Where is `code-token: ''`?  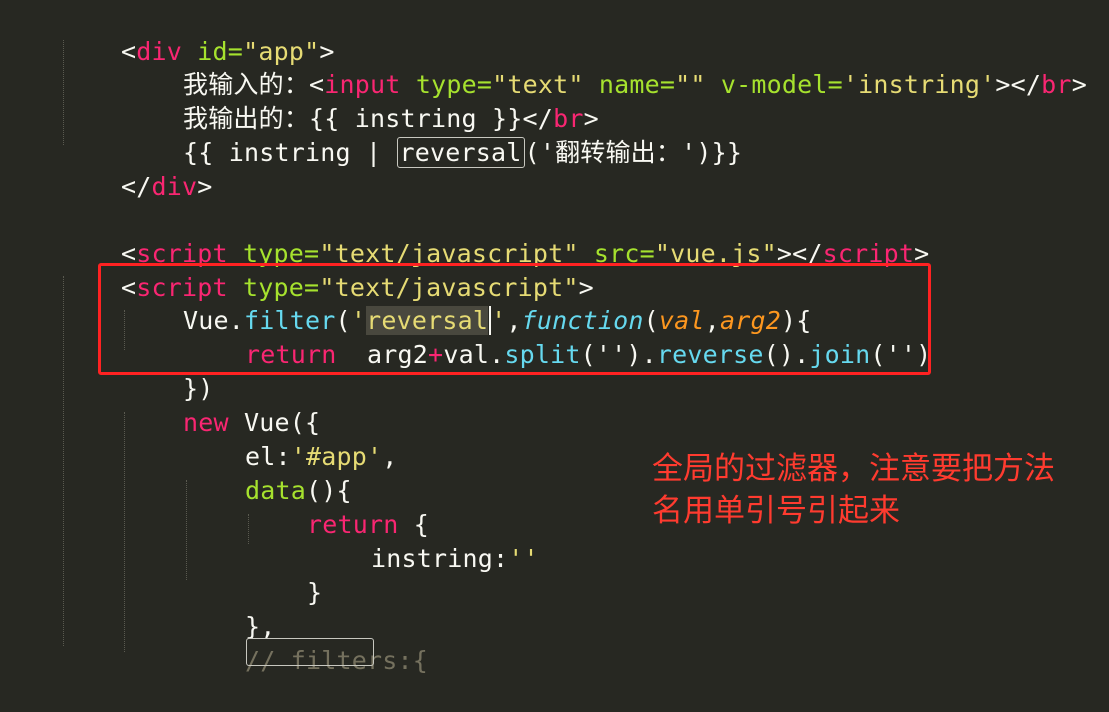 code-token: '' is located at coordinates (523, 558).